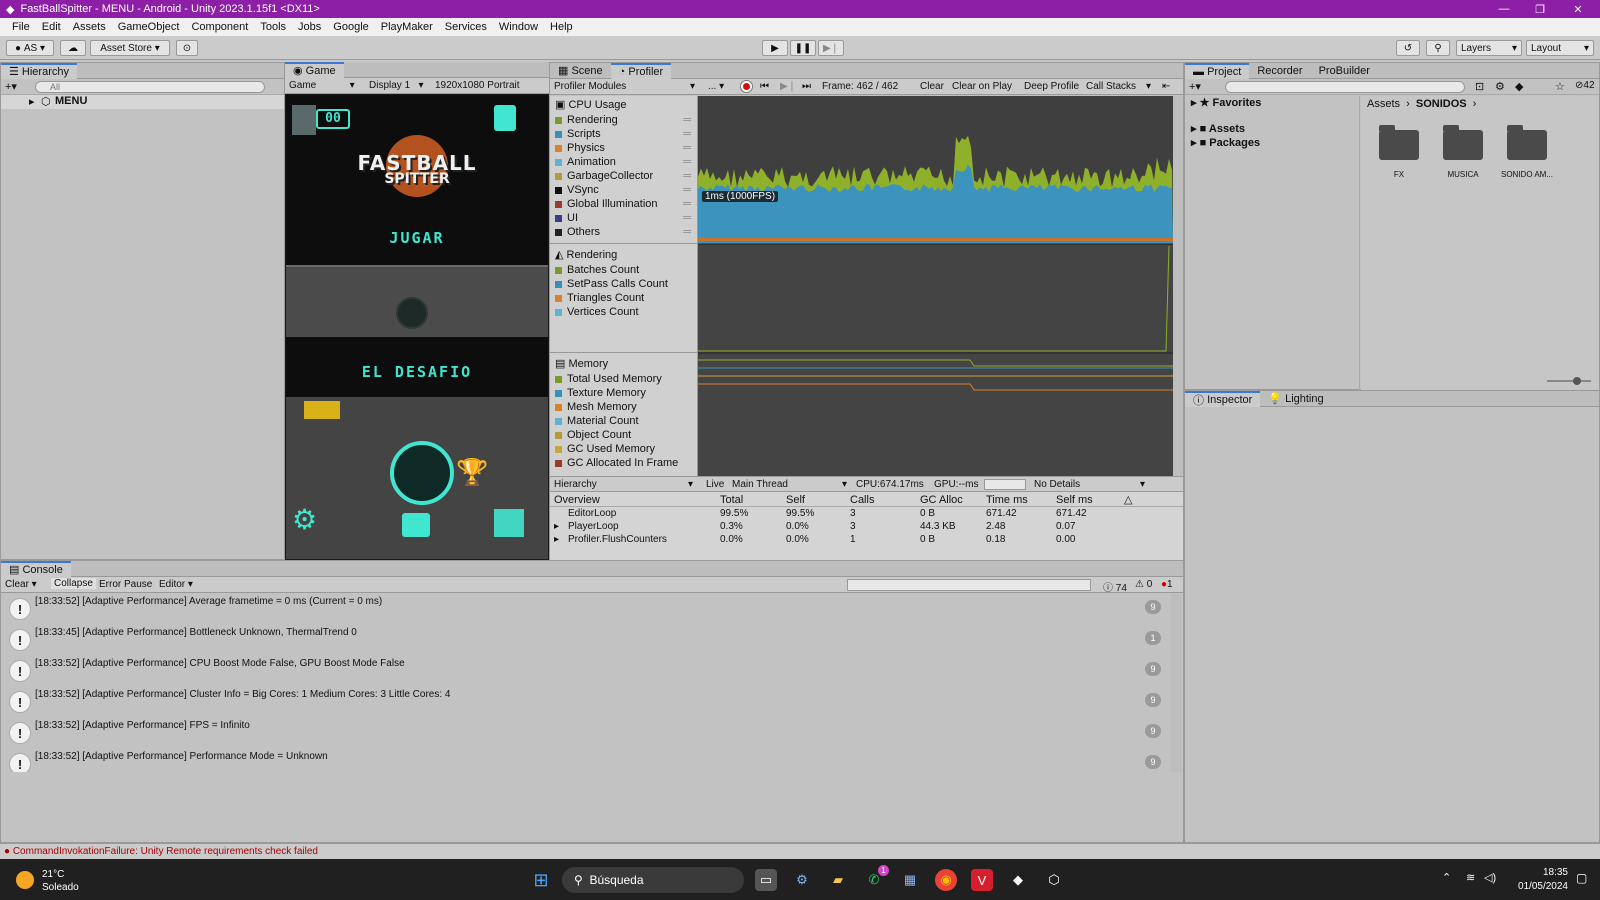 The height and width of the screenshot is (900, 1600). Describe the element at coordinates (1578, 9) in the screenshot. I see `close-button: ✕` at that location.